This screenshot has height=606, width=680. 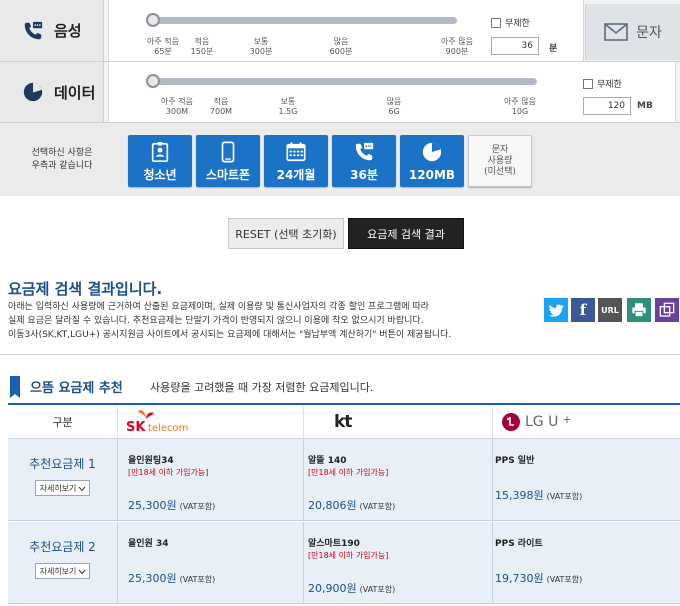 I want to click on chip-youth: 청소년, so click(x=160, y=161).